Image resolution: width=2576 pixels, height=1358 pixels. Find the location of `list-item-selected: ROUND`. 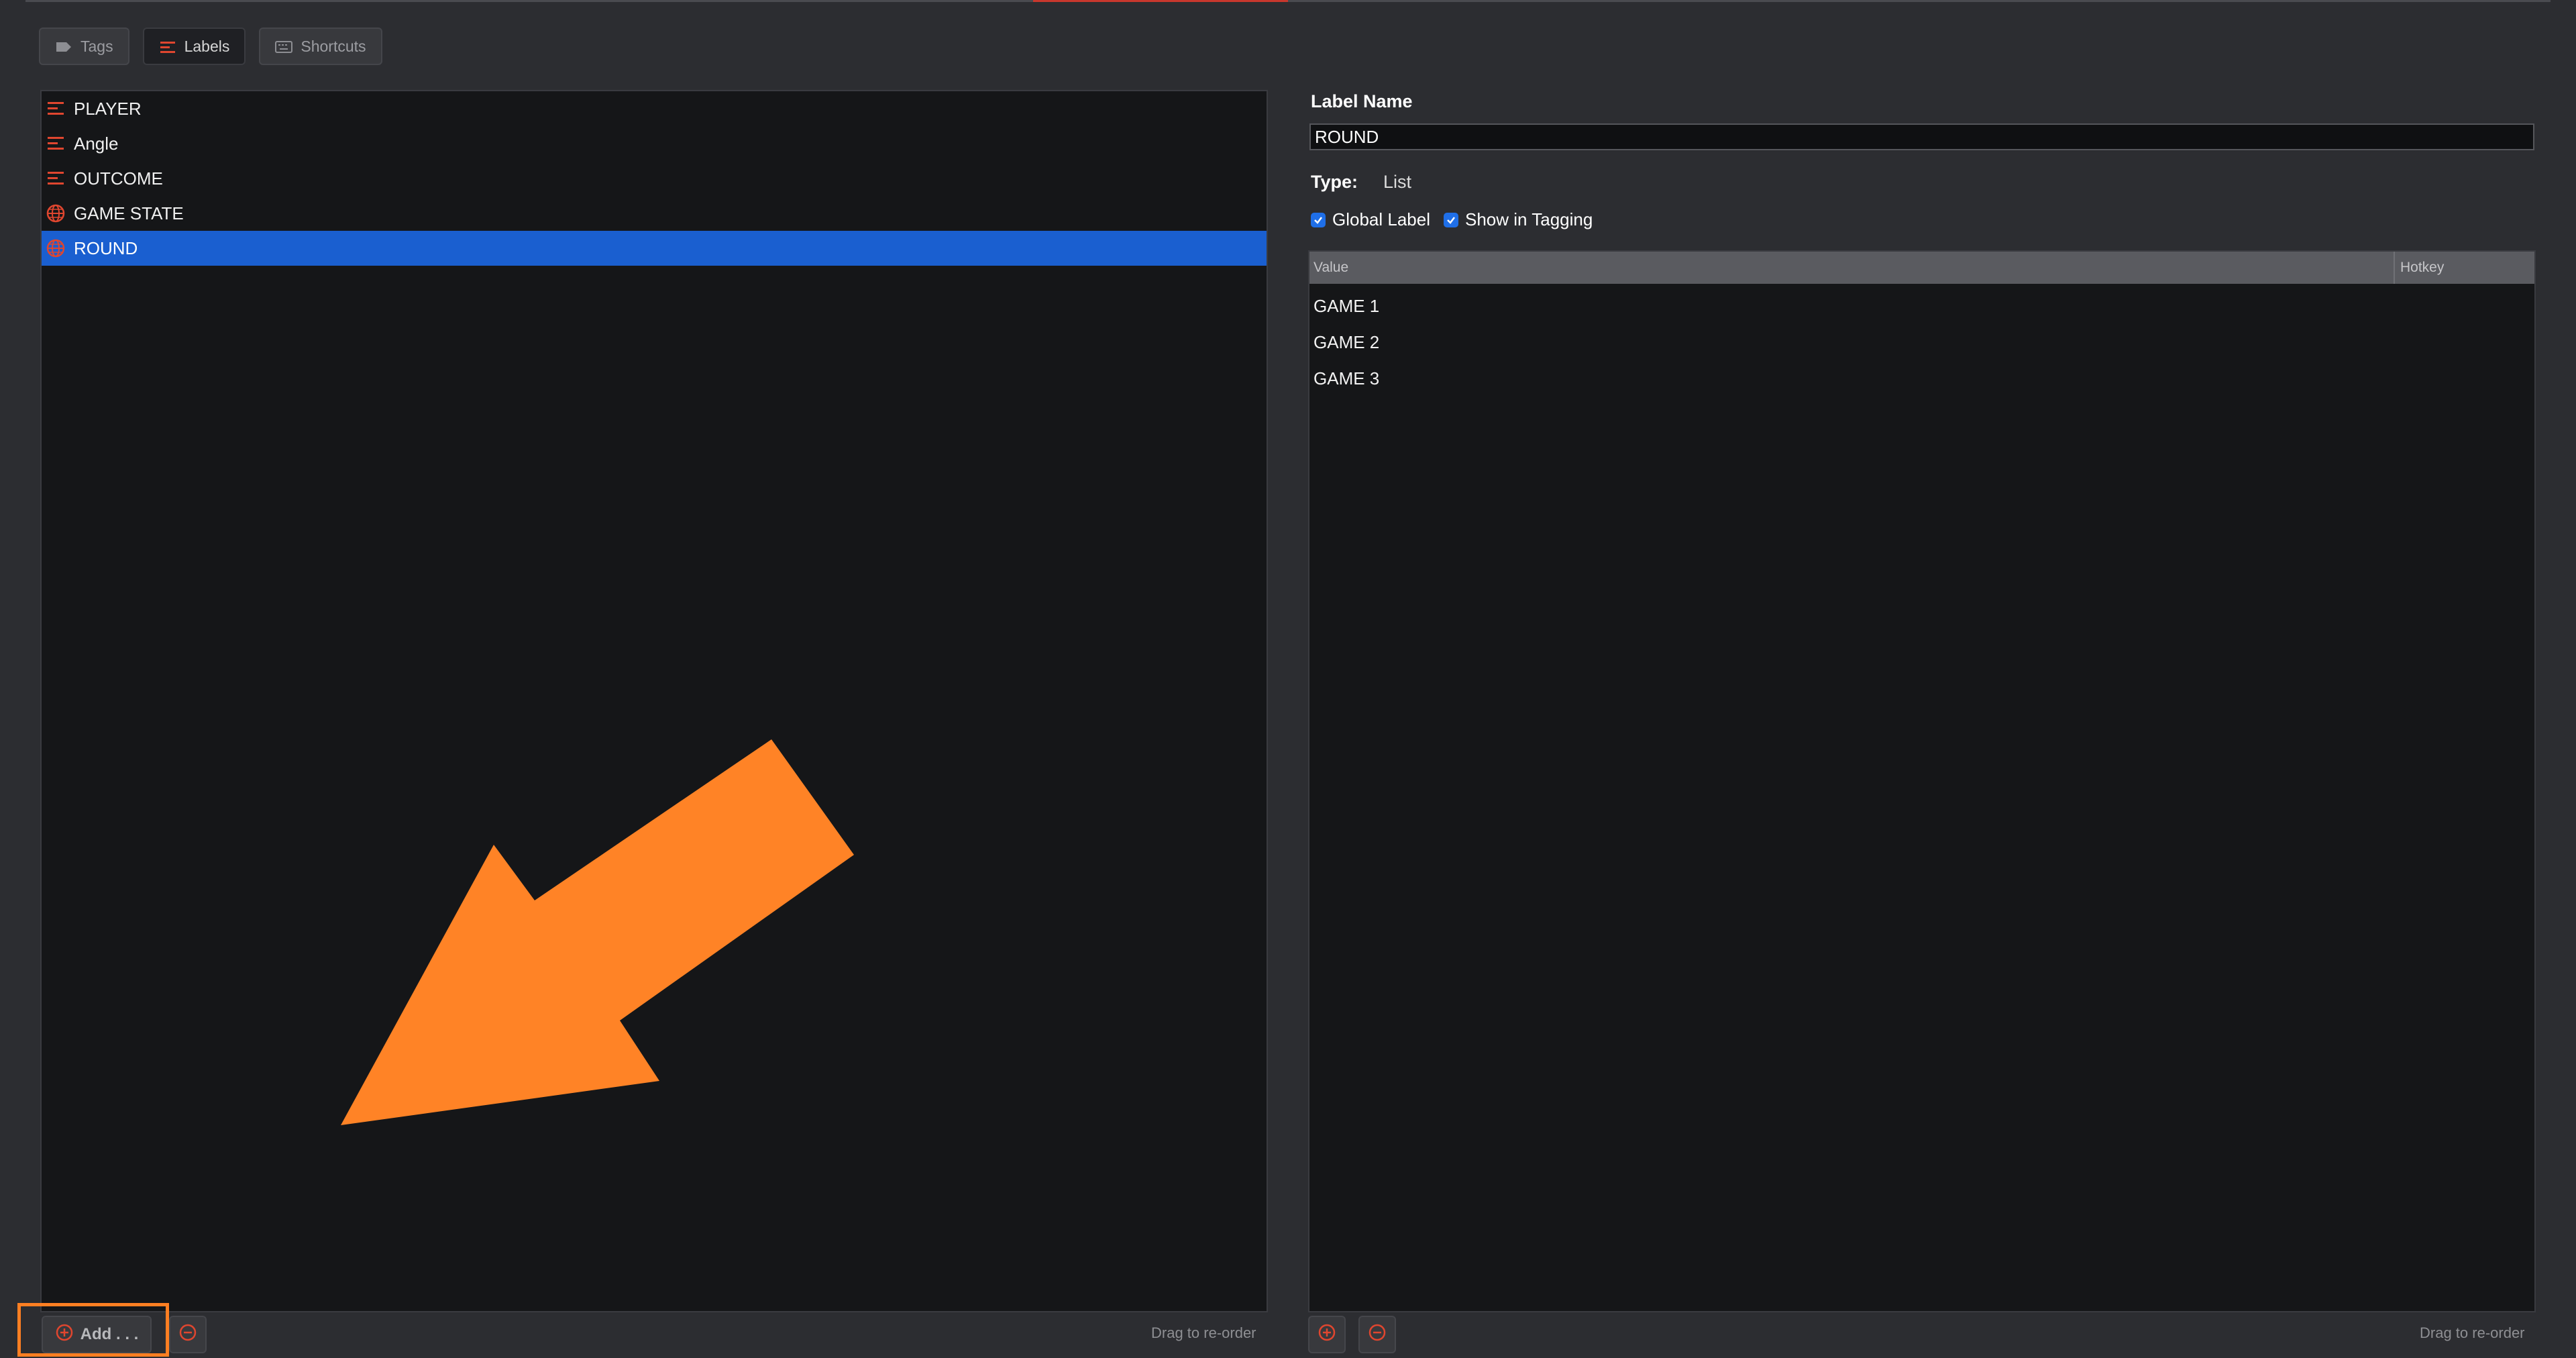

list-item-selected: ROUND is located at coordinates (654, 248).